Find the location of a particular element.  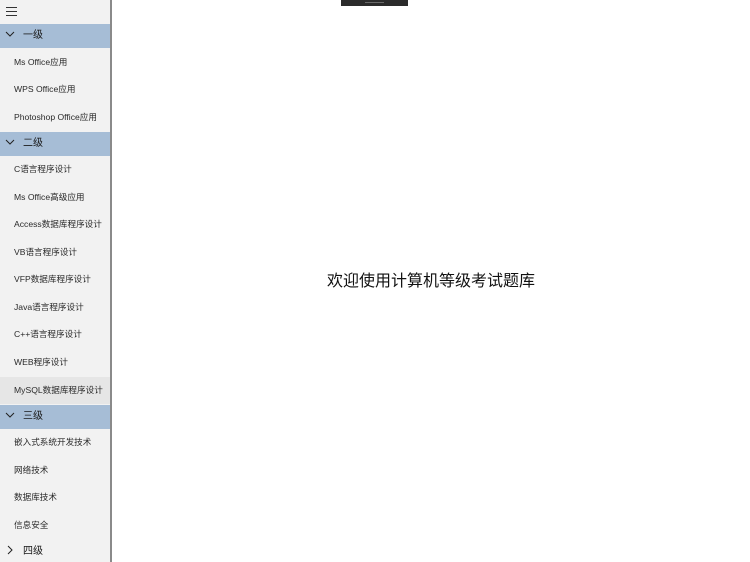

sidebar-item-database: 数据库技术 is located at coordinates (55, 497).